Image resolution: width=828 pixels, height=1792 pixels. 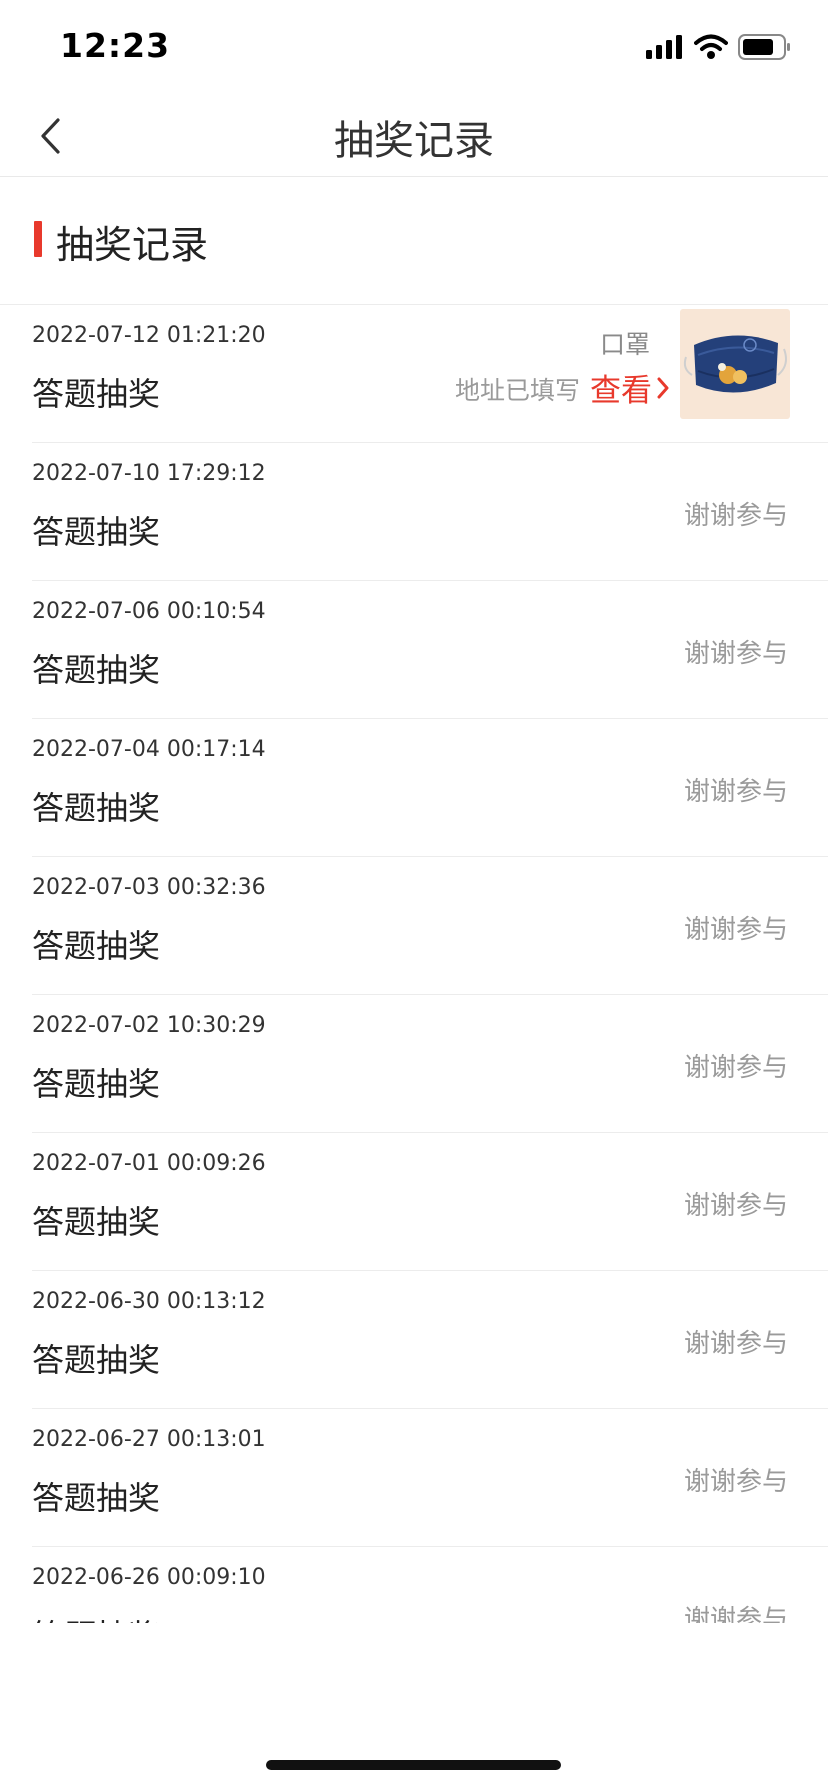 I want to click on address-status: 地址已填写, so click(x=517, y=390).